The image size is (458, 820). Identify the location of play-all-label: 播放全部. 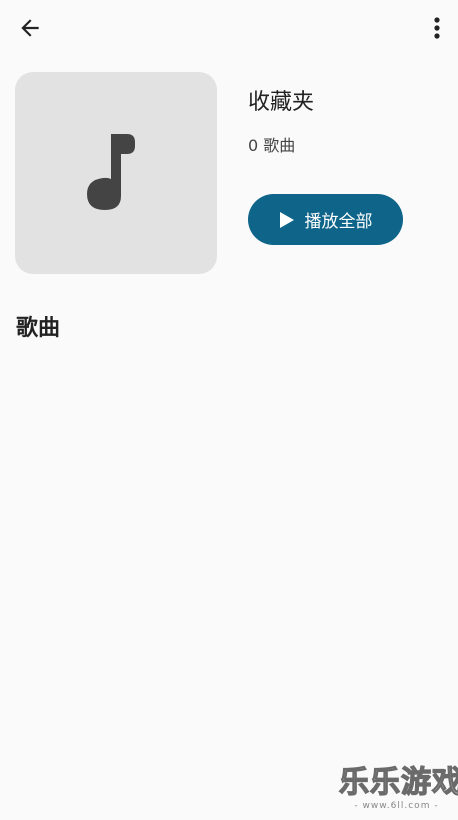
(338, 222).